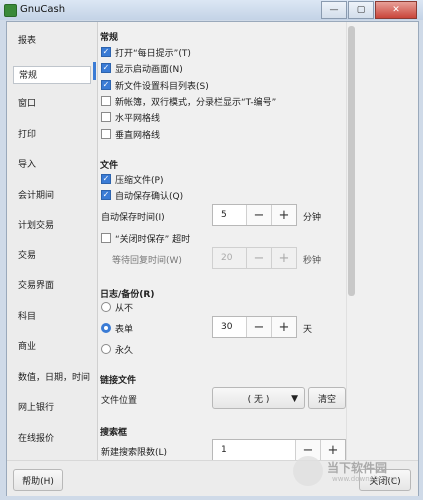  Describe the element at coordinates (149, 69) in the screenshot. I see `option-label: 显示启动画面(N)` at that location.